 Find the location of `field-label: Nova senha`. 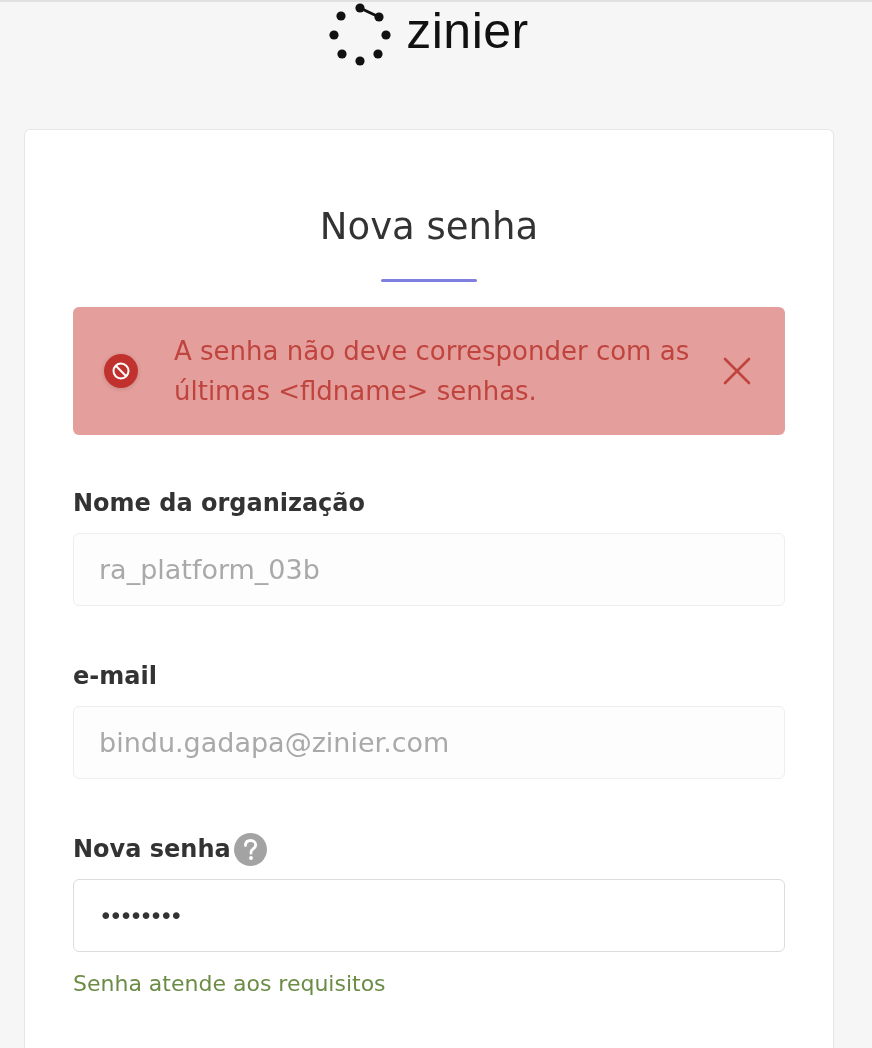

field-label: Nova senha is located at coordinates (152, 849).